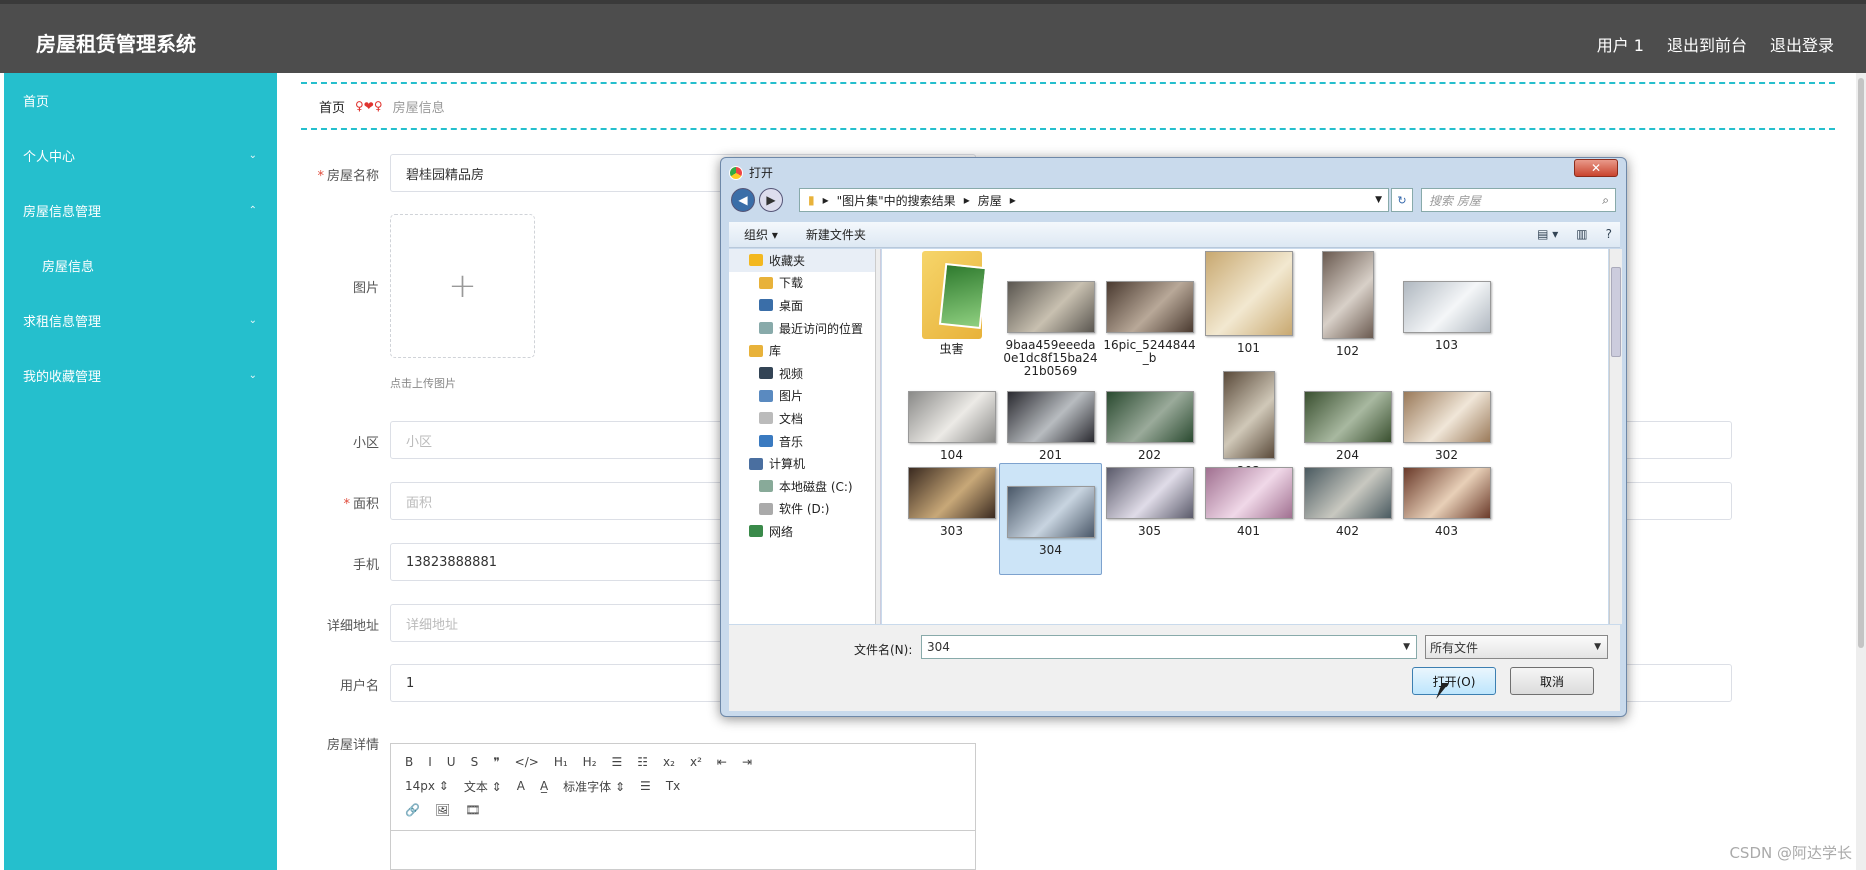 The height and width of the screenshot is (870, 1866). I want to click on editor-tool-button: </>, so click(527, 762).